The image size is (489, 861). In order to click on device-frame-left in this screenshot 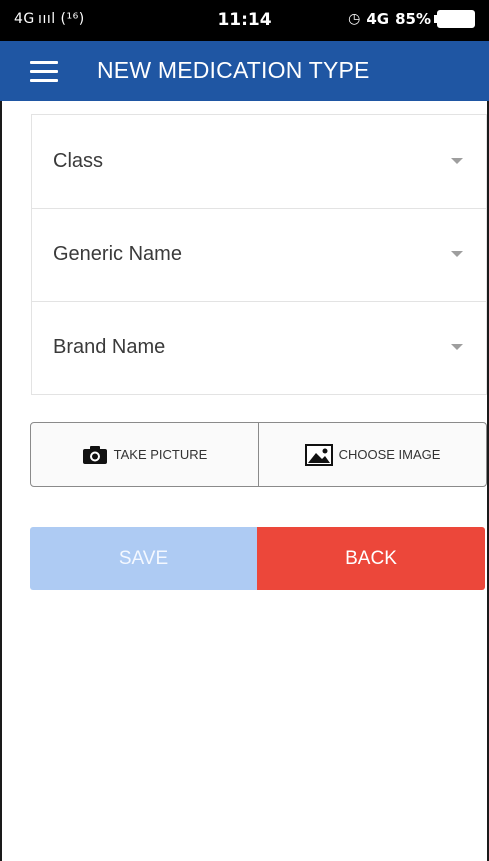, I will do `click(1, 430)`.